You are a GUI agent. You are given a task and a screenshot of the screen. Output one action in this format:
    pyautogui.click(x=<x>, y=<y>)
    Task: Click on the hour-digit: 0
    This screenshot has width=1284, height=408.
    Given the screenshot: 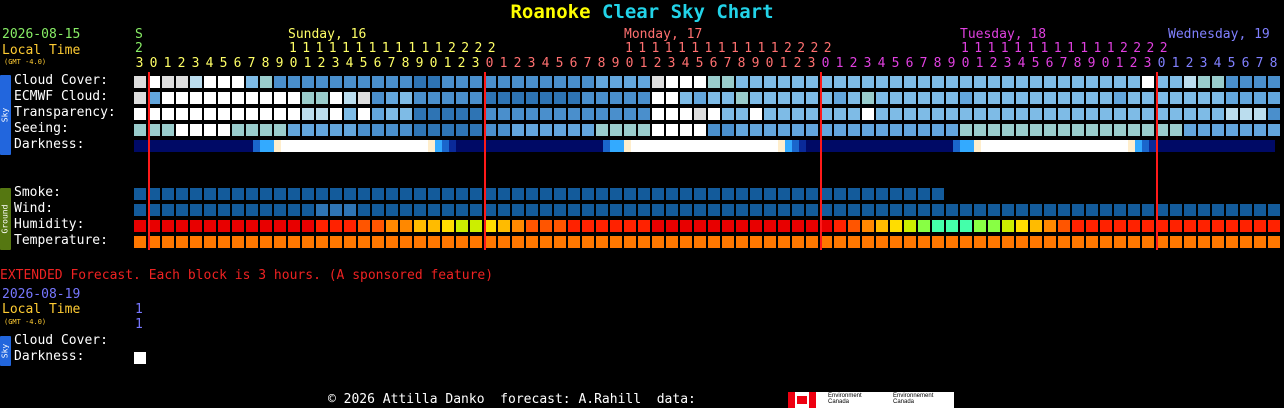 What is the action you would take?
    pyautogui.click(x=769, y=63)
    